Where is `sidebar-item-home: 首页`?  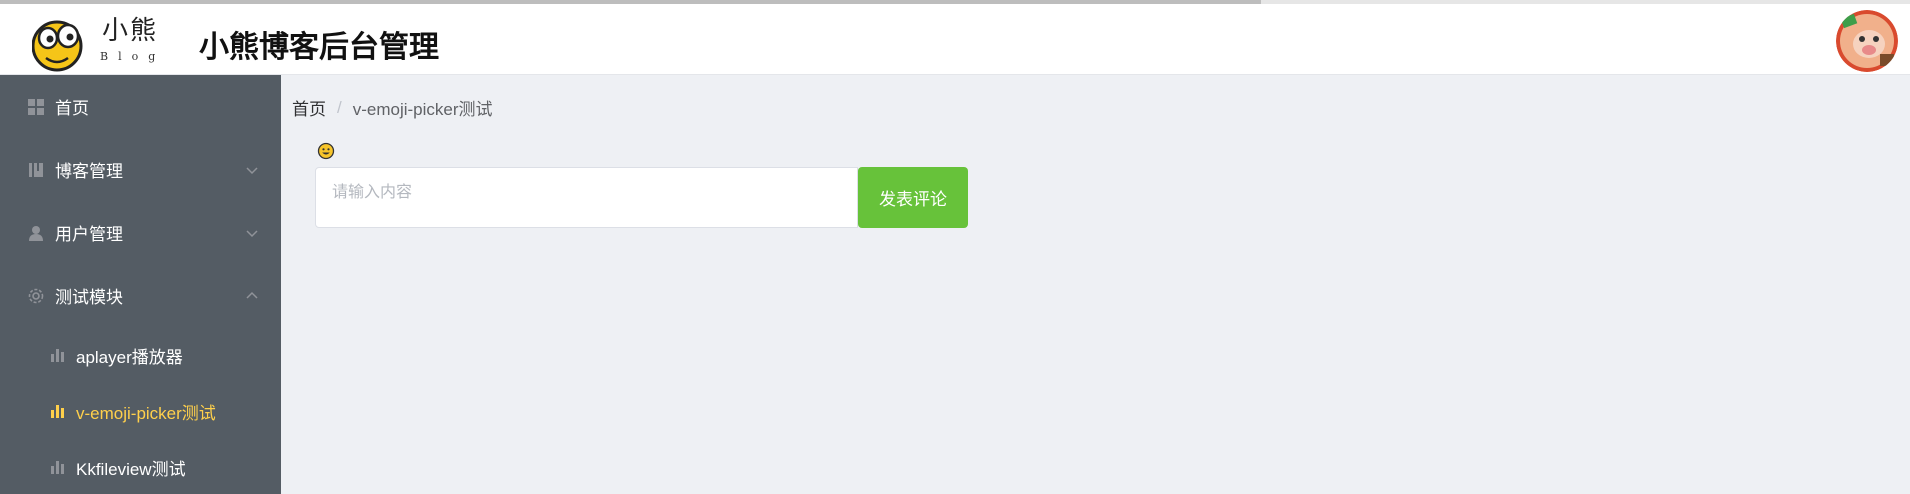
sidebar-item-home: 首页 is located at coordinates (140, 106).